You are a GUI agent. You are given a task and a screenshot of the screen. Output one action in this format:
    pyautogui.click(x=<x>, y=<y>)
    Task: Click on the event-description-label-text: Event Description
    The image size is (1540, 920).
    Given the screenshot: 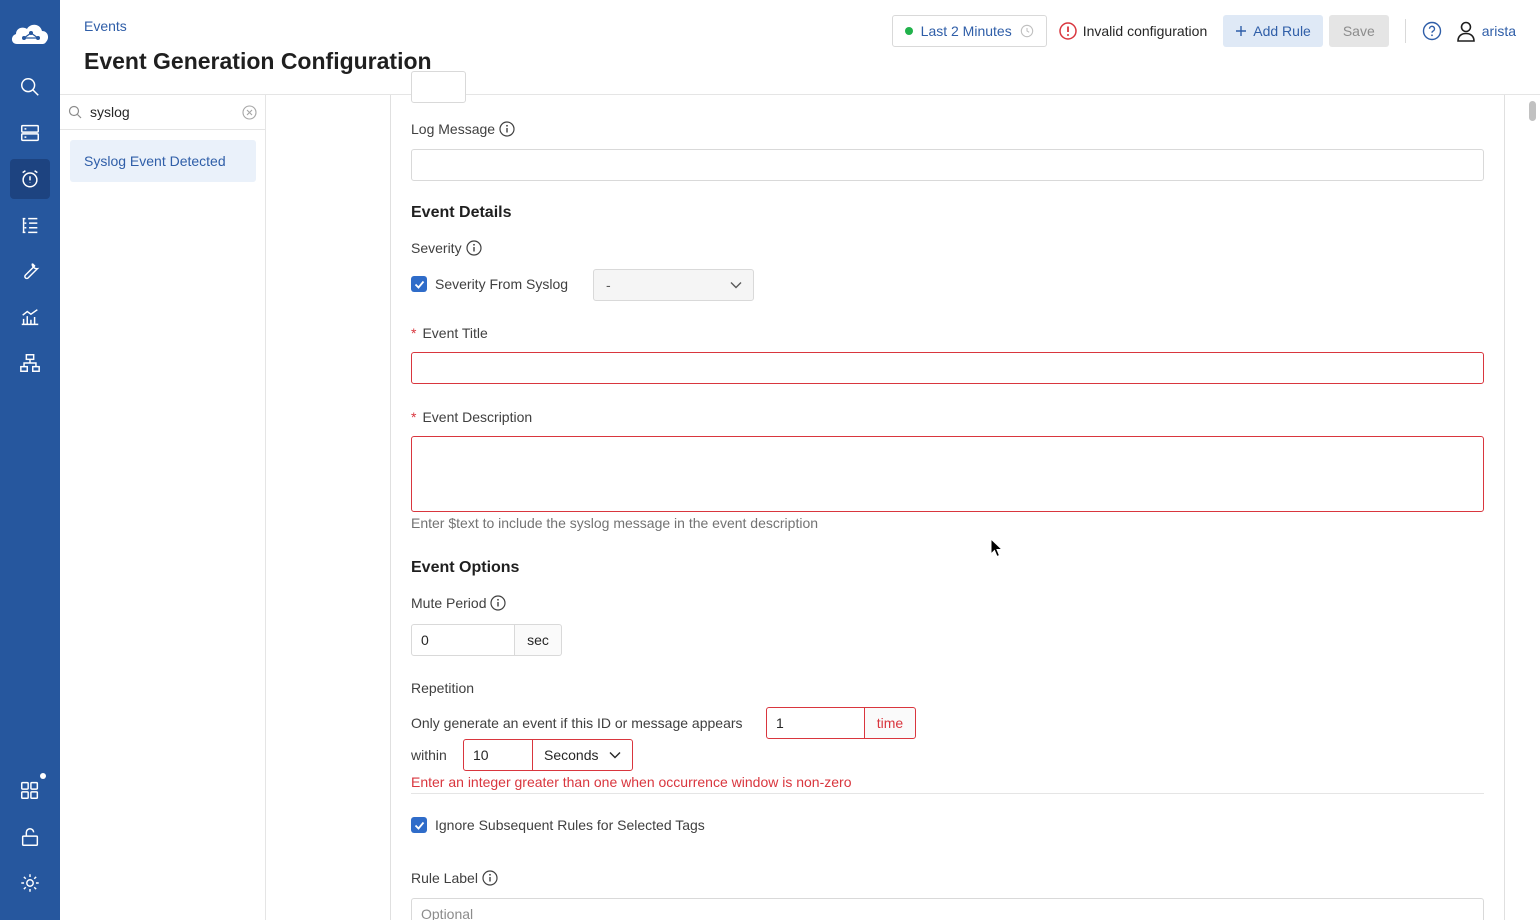 What is the action you would take?
    pyautogui.click(x=477, y=417)
    